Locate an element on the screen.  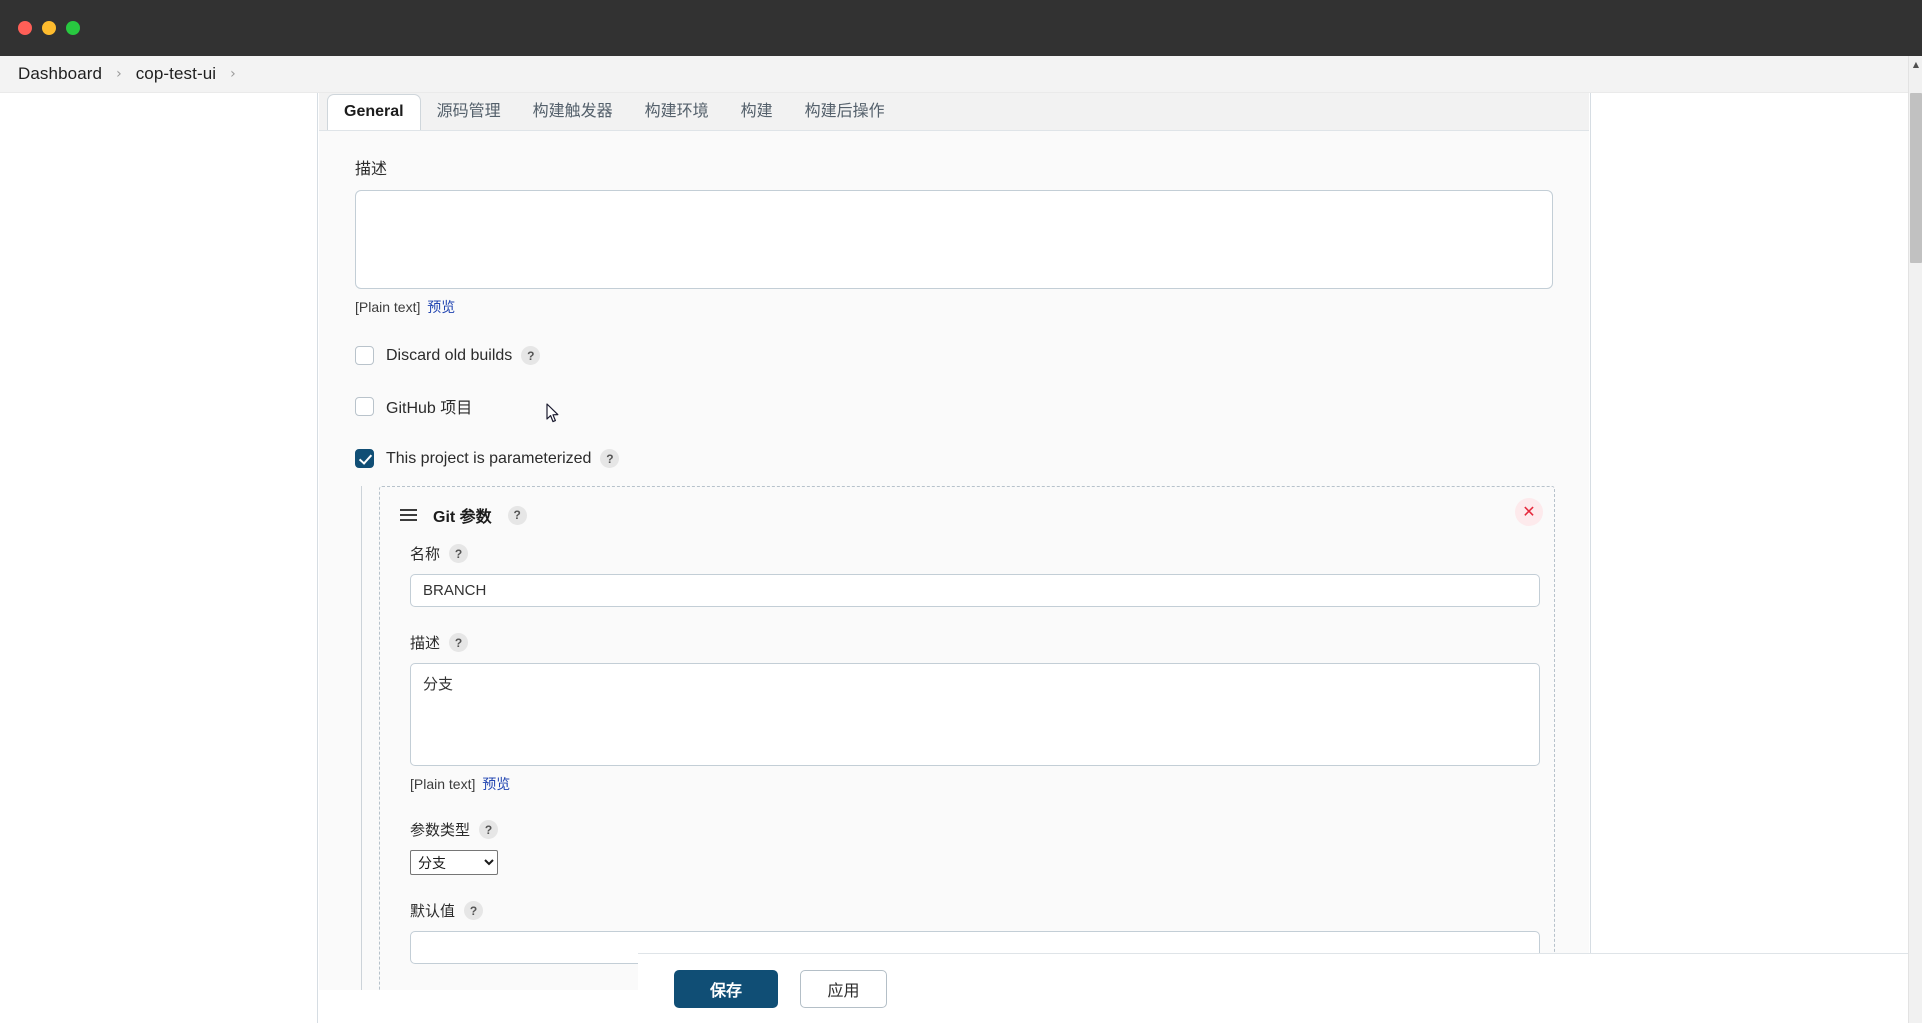
apply-button: 应用 is located at coordinates (843, 988).